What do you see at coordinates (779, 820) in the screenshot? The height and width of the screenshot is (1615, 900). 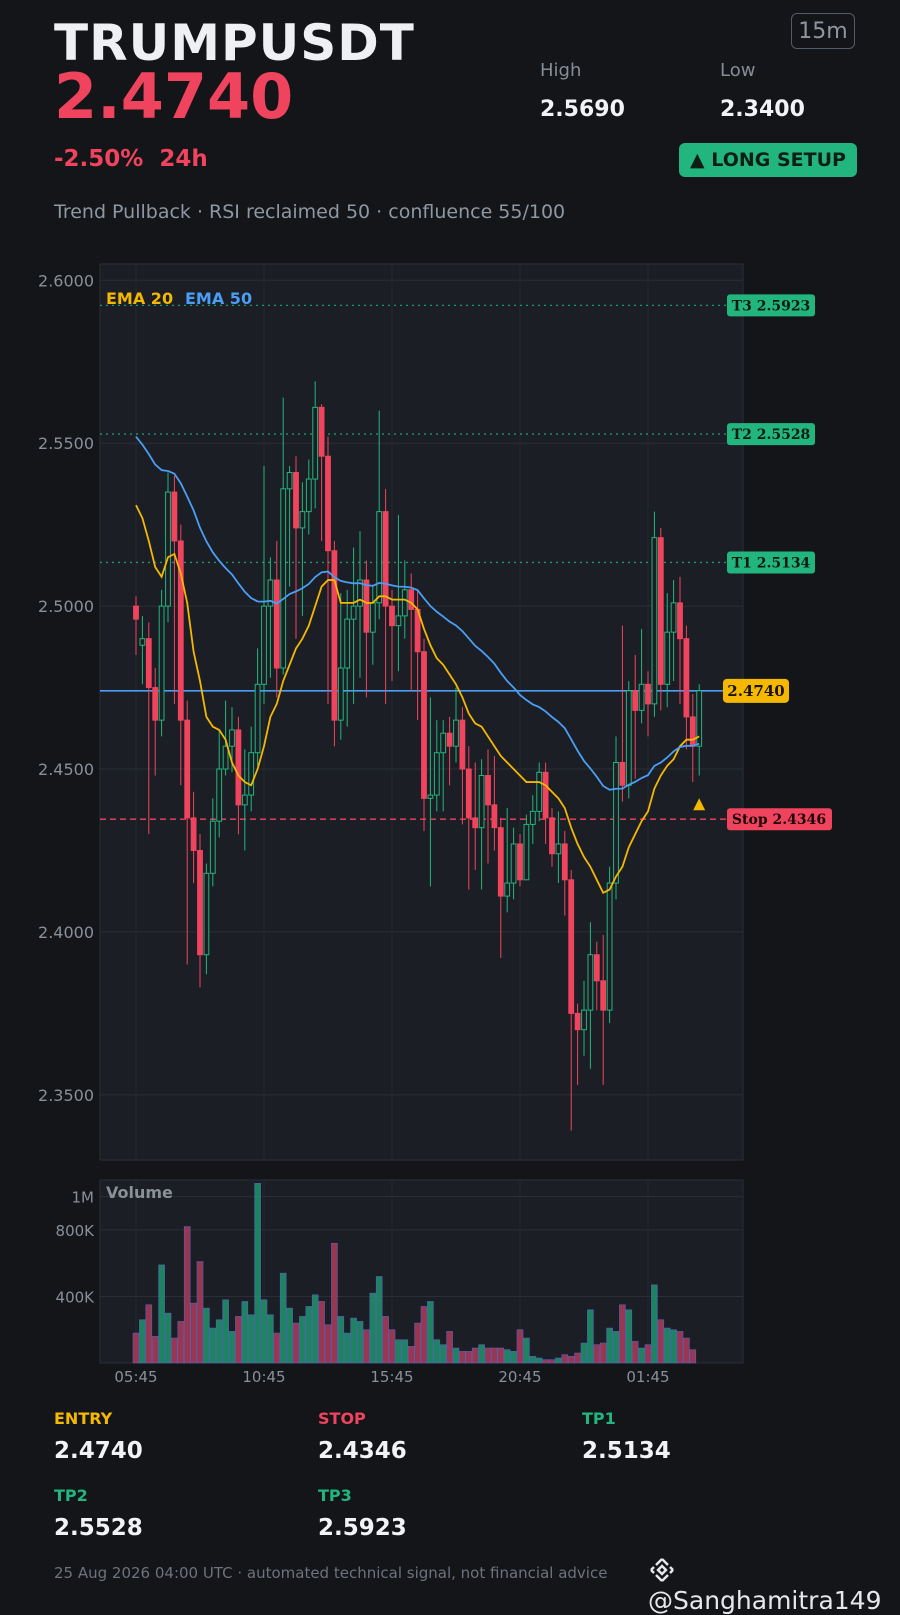 I see `stop-level-text: Stop 2.4346` at bounding box center [779, 820].